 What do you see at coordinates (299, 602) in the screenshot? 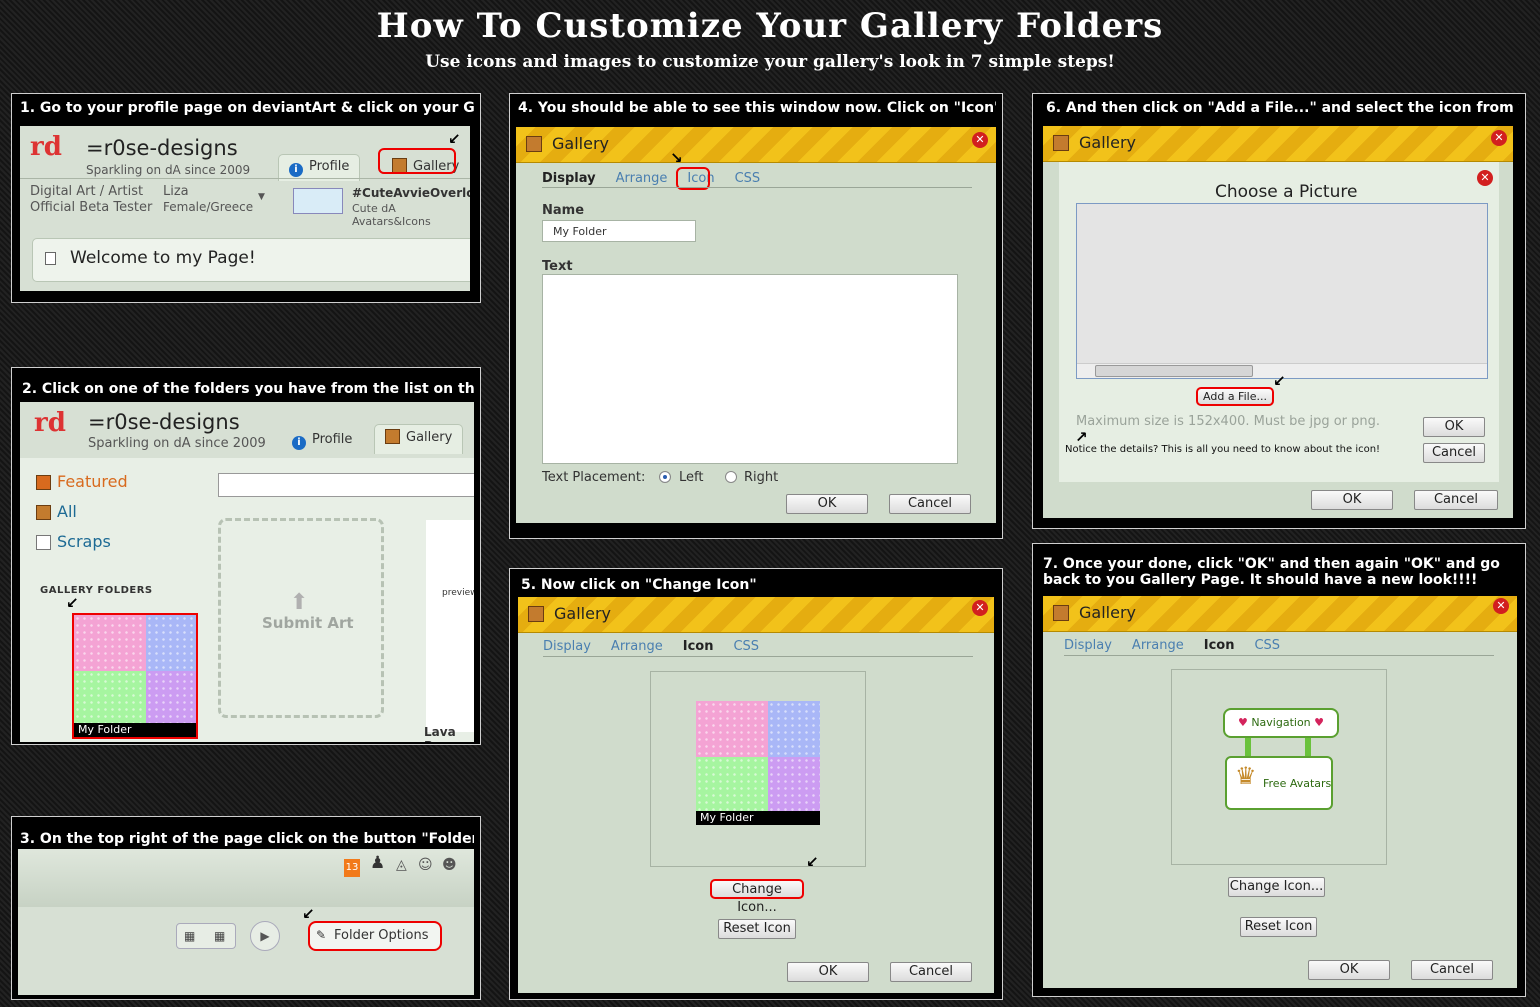
I see `upload-arrow-icon: ⬆` at bounding box center [299, 602].